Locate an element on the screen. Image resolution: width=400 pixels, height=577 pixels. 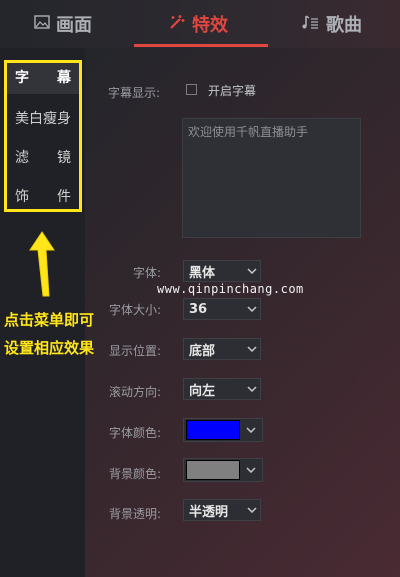
font-size-select: 36 is located at coordinates (222, 309).